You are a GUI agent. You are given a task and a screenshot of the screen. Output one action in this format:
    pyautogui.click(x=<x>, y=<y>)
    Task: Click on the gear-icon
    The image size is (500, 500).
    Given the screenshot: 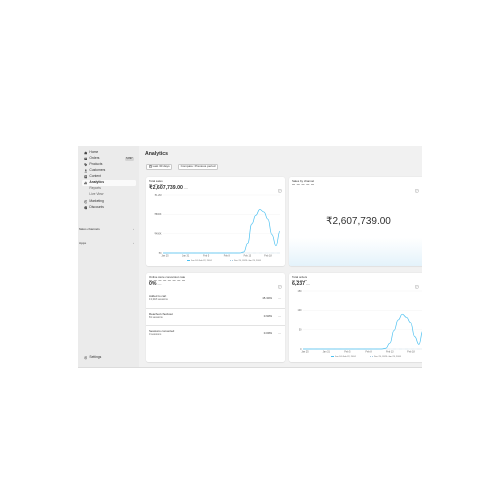 What is the action you would take?
    pyautogui.click(x=85, y=358)
    